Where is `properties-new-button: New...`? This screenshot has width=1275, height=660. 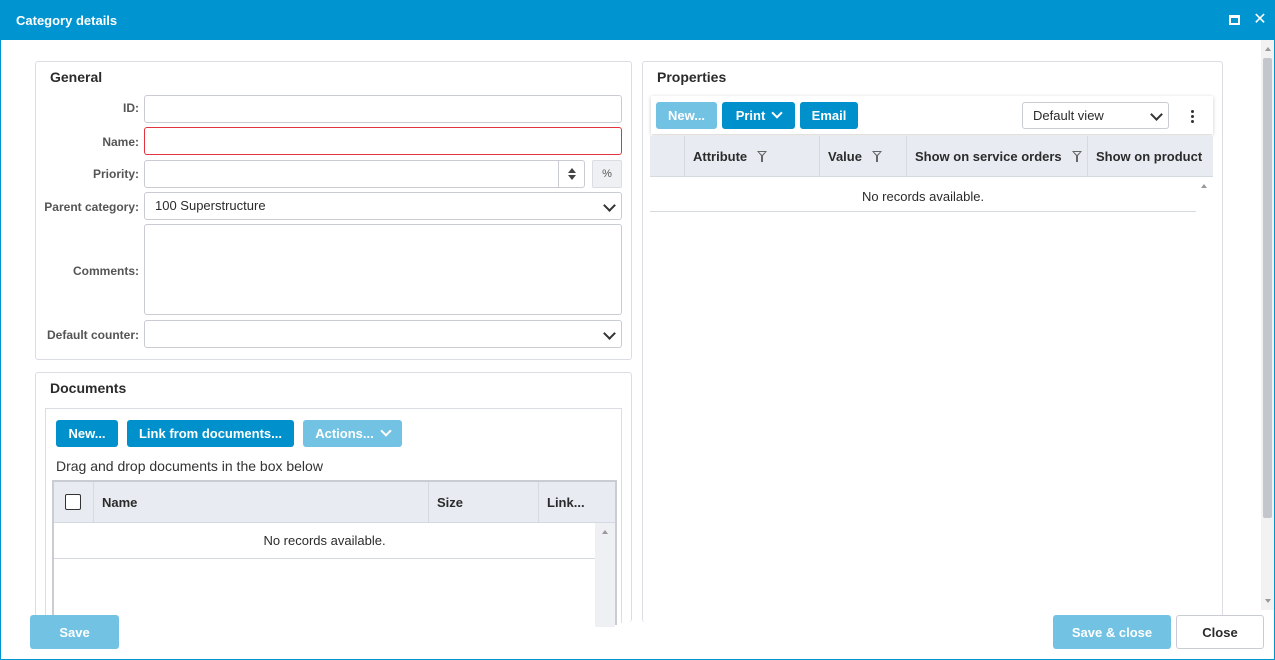
properties-new-button: New... is located at coordinates (686, 115).